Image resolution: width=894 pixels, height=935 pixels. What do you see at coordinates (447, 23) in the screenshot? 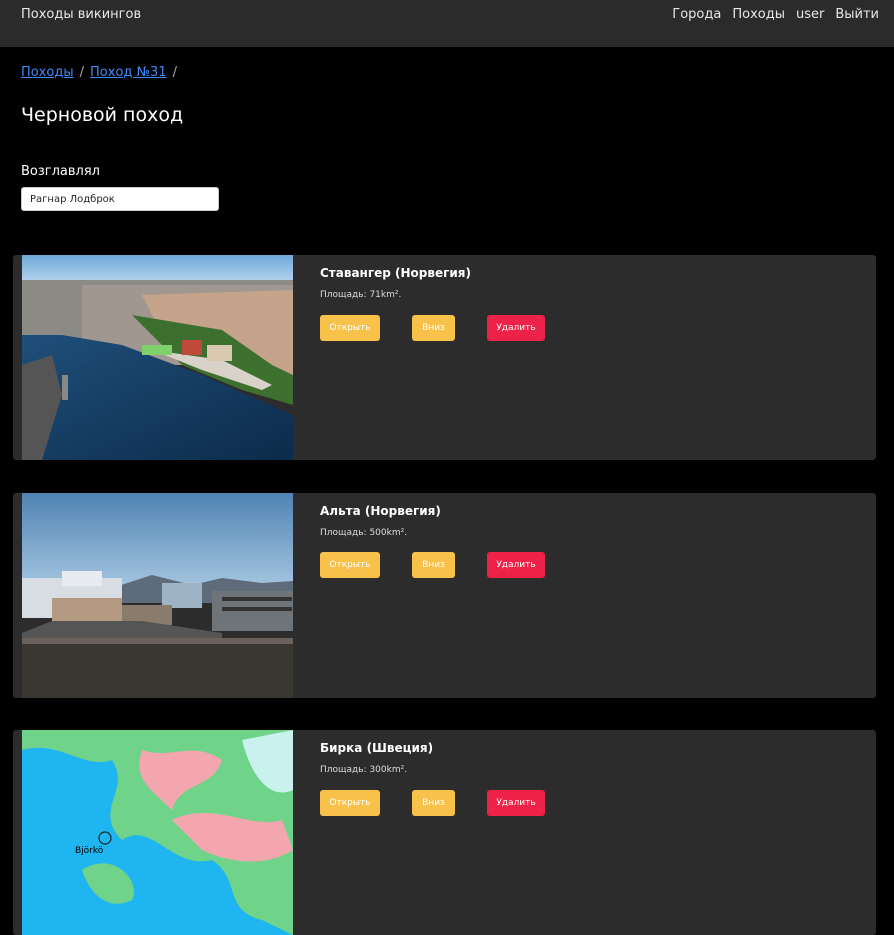
I see `top-navbar: Походы викингов Города Походы user Выйти` at bounding box center [447, 23].